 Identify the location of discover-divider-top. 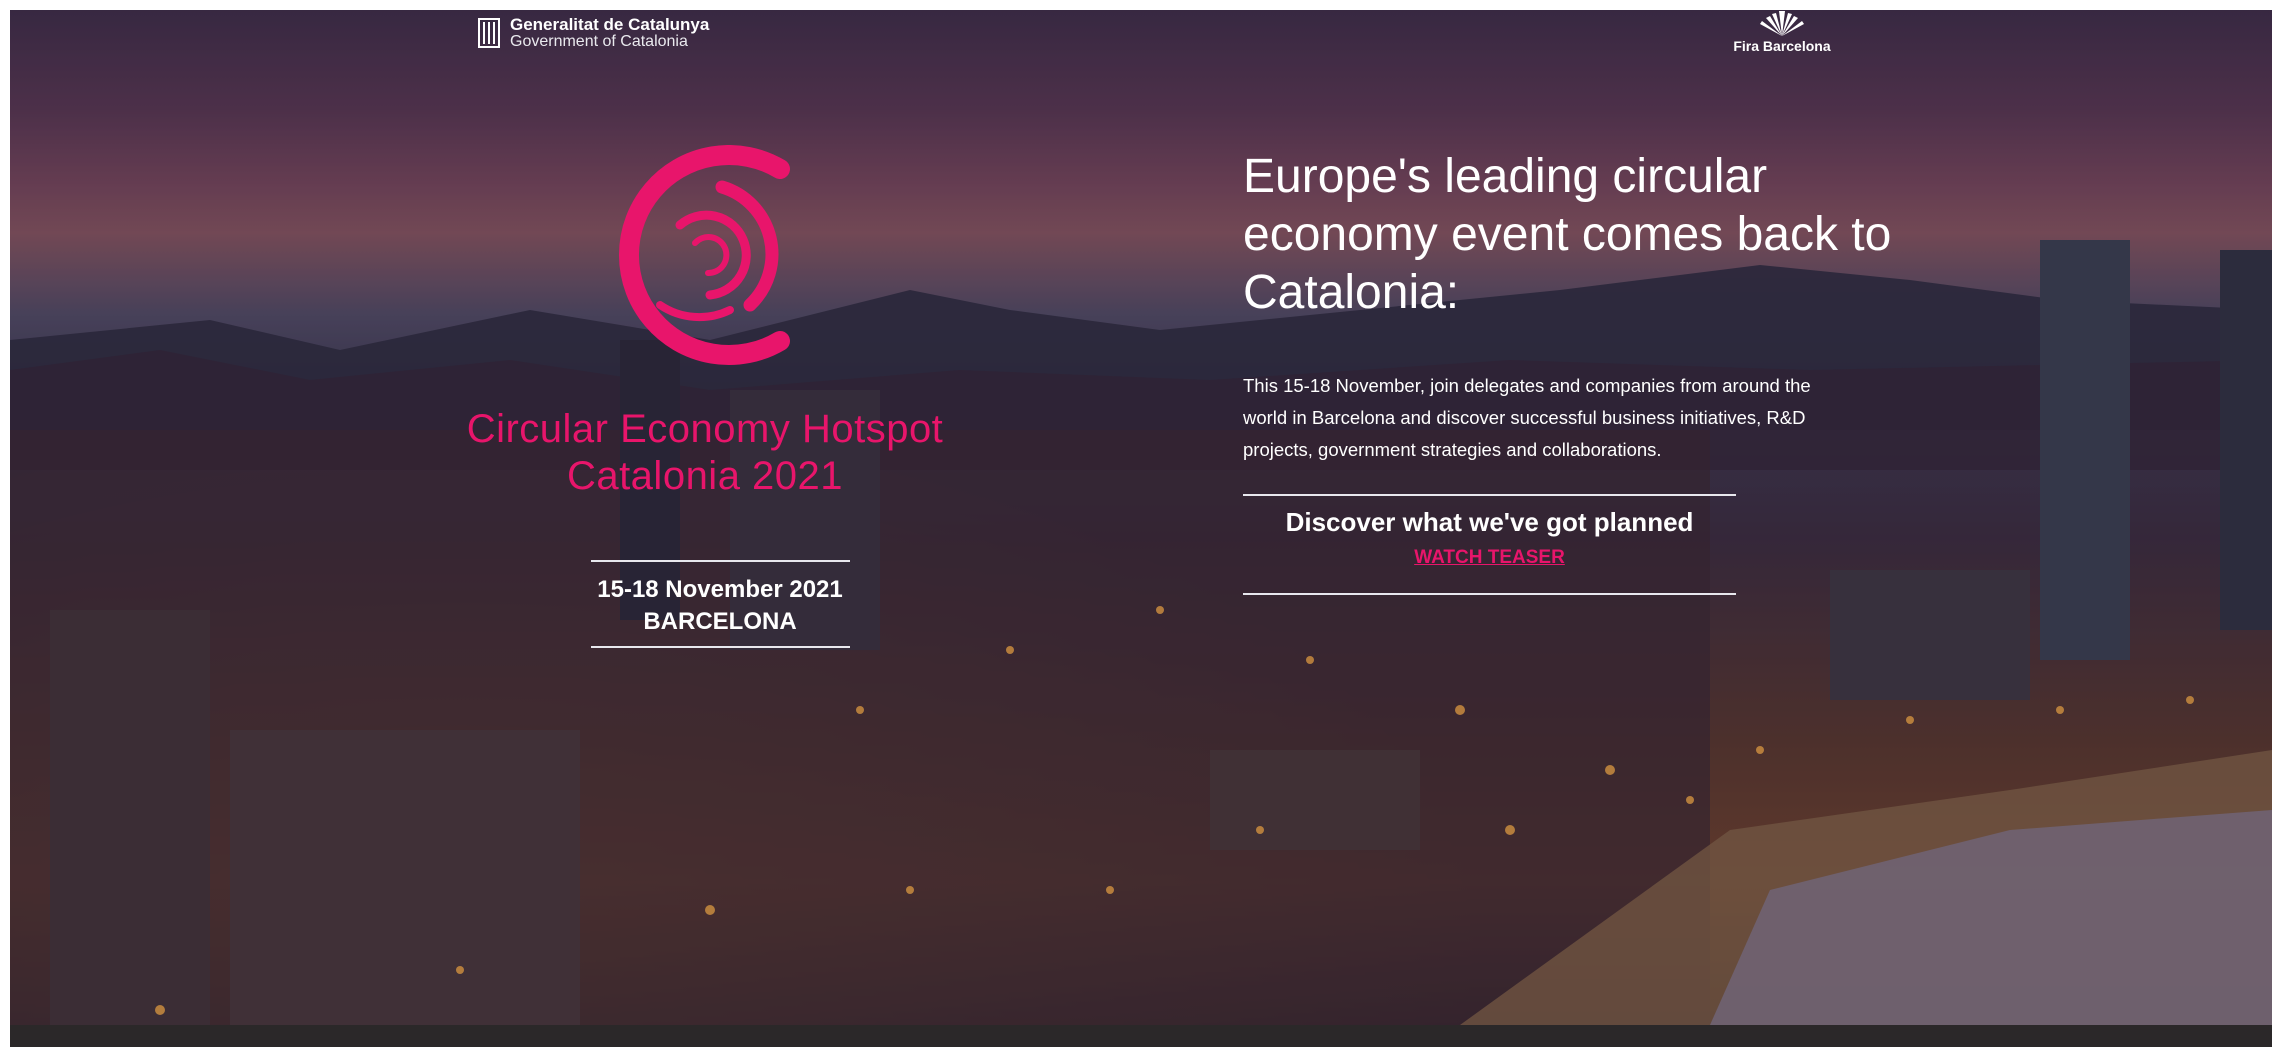
(1489, 495).